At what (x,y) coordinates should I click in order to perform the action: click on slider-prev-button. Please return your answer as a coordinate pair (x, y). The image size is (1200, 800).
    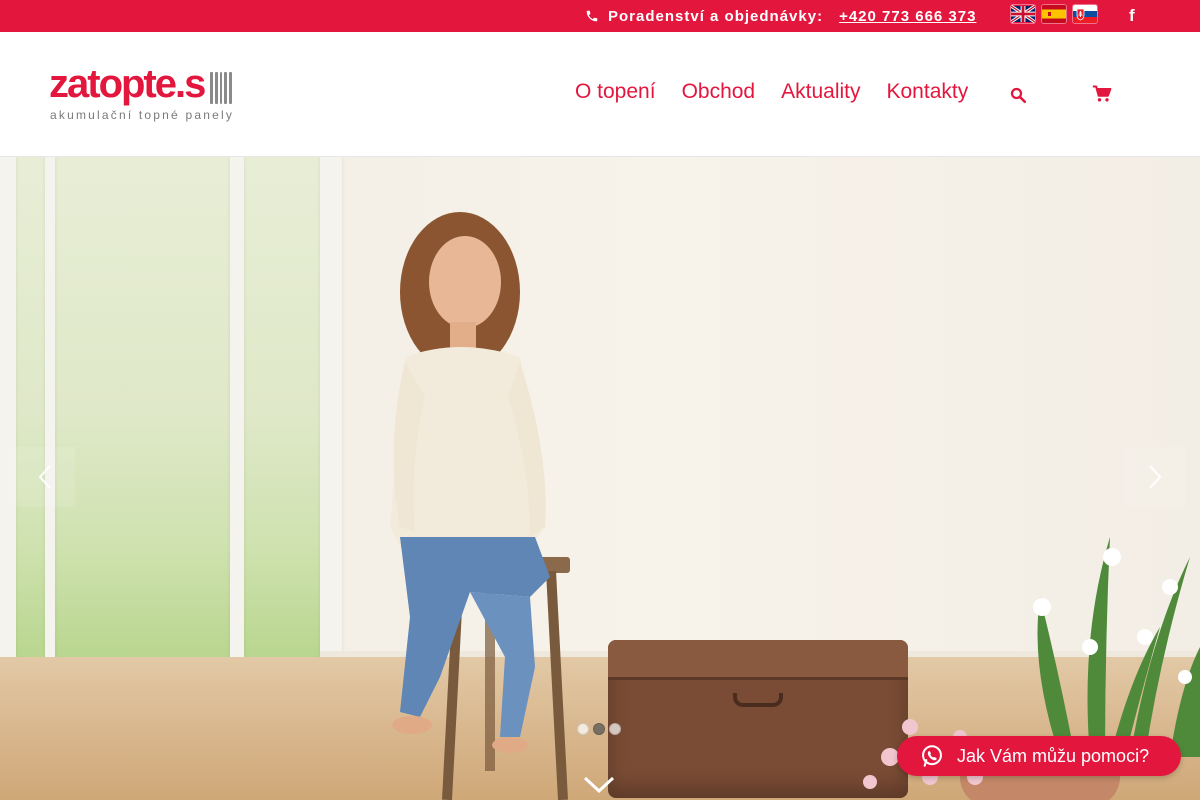
    Looking at the image, I should click on (45, 477).